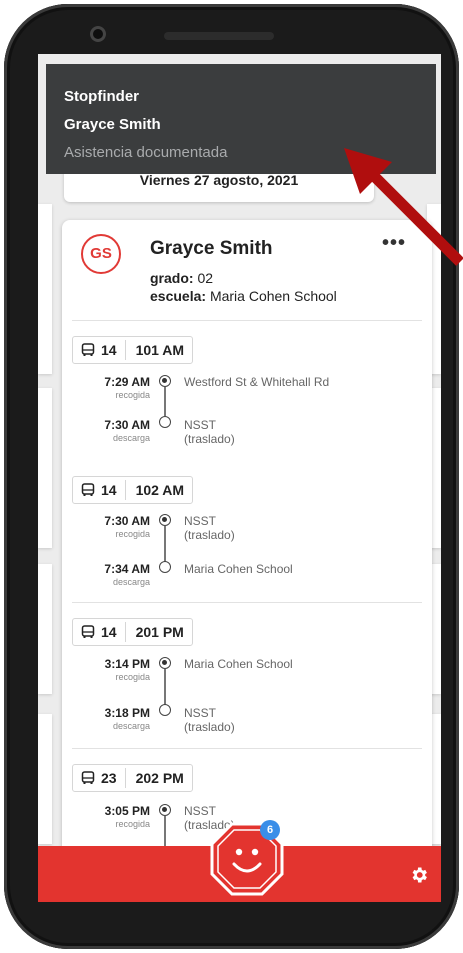 This screenshot has height=953, width=463. I want to click on notification-student-name: Grayce Smith, so click(112, 124).